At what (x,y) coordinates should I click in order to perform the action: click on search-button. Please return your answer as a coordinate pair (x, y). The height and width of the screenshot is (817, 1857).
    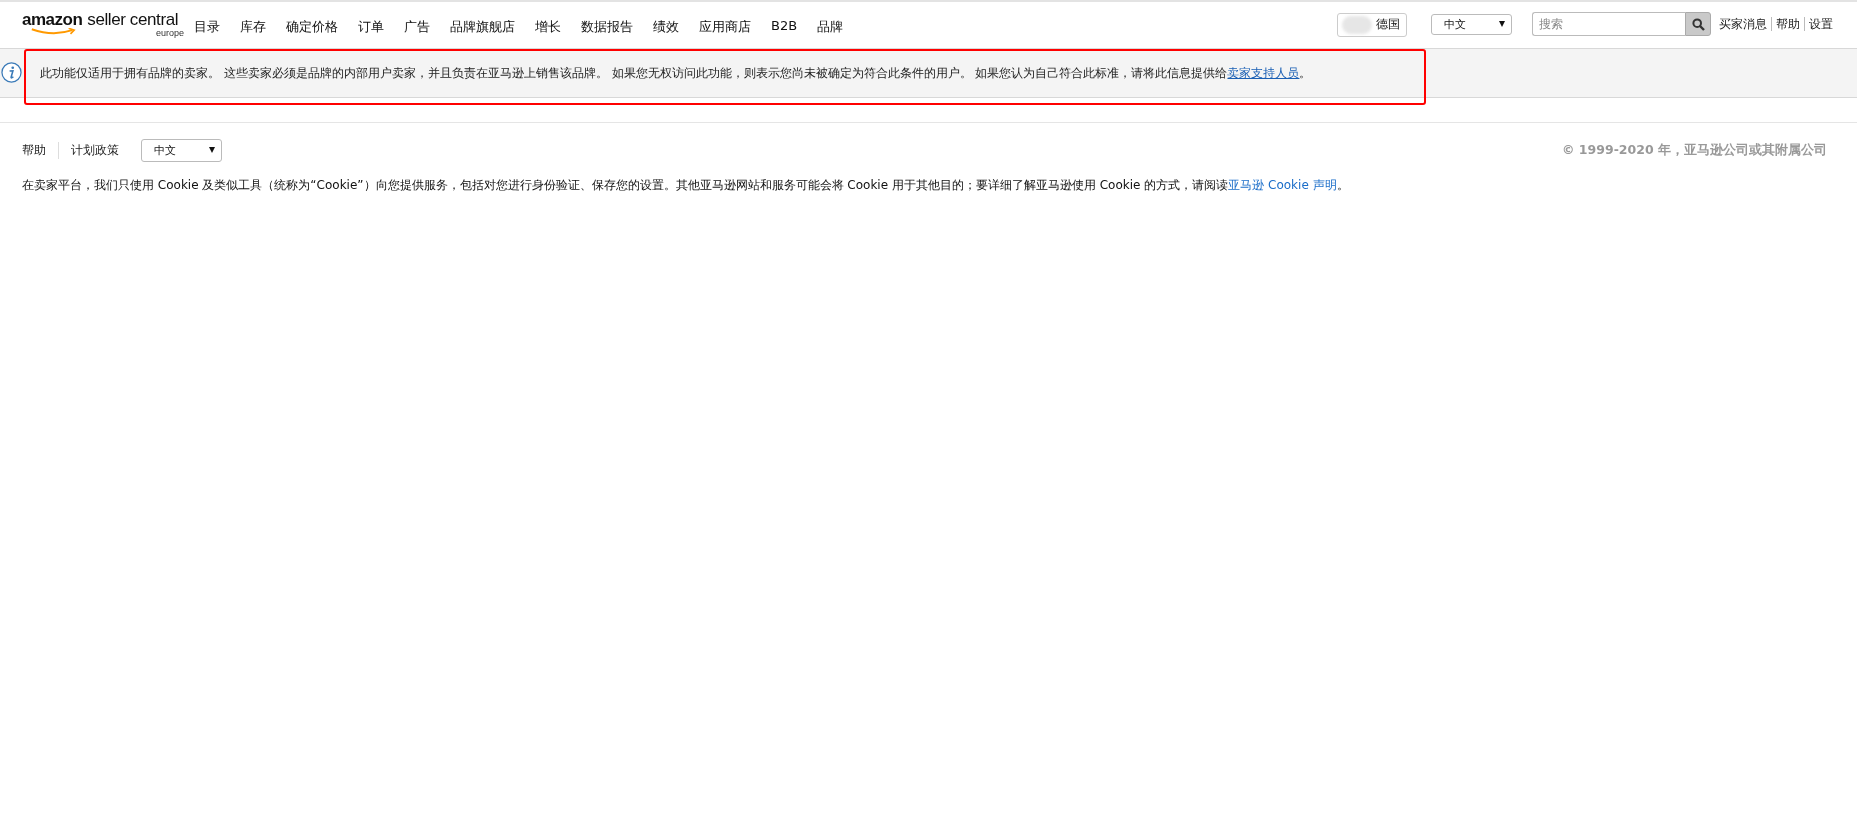
    Looking at the image, I should click on (1698, 24).